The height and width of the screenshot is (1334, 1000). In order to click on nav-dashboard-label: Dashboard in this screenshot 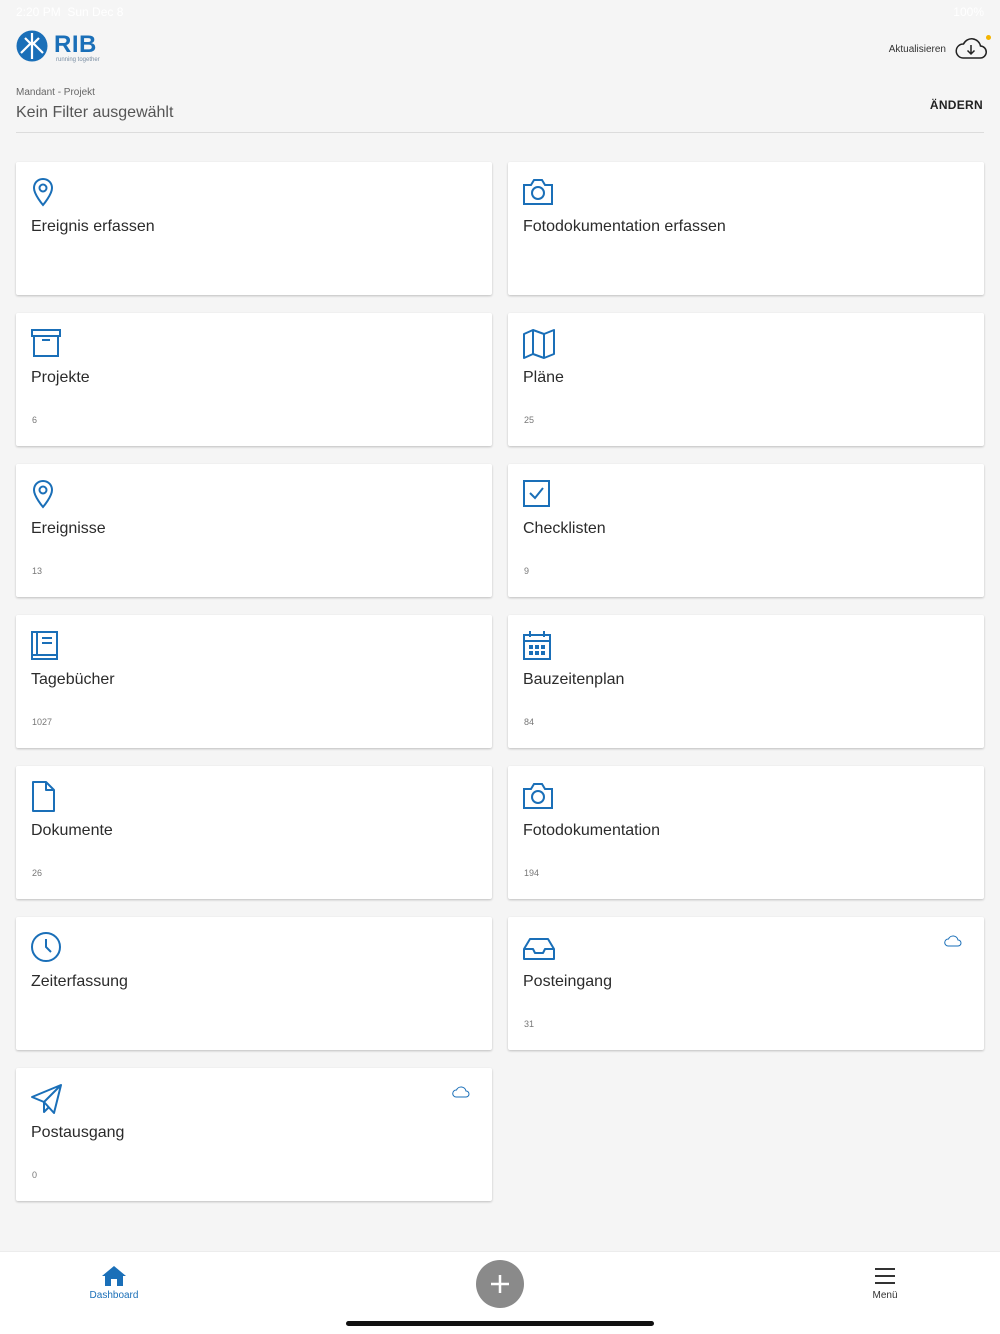, I will do `click(114, 1295)`.